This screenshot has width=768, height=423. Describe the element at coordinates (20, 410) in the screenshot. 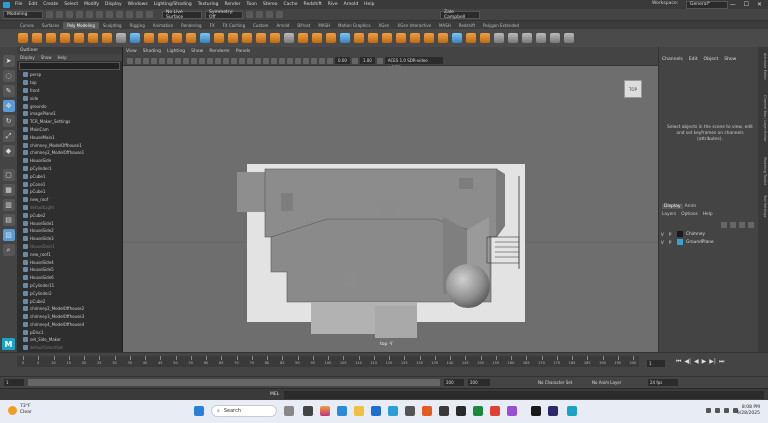

I see `weather-widget: 73°F Clear` at that location.